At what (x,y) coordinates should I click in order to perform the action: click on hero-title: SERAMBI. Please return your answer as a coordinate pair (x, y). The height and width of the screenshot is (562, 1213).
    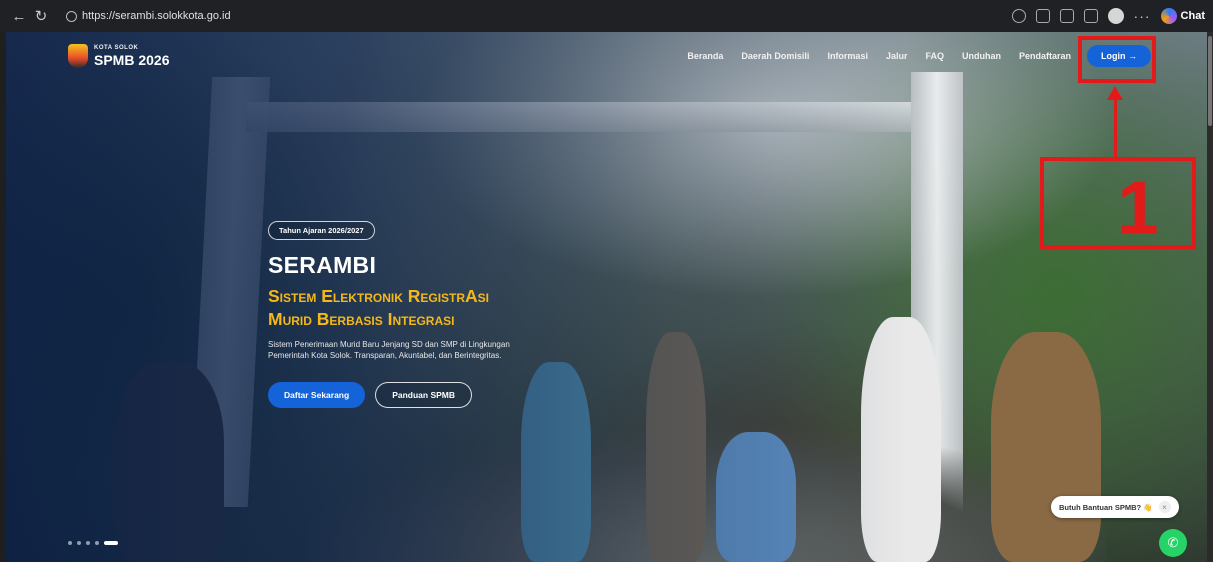
    Looking at the image, I should click on (322, 265).